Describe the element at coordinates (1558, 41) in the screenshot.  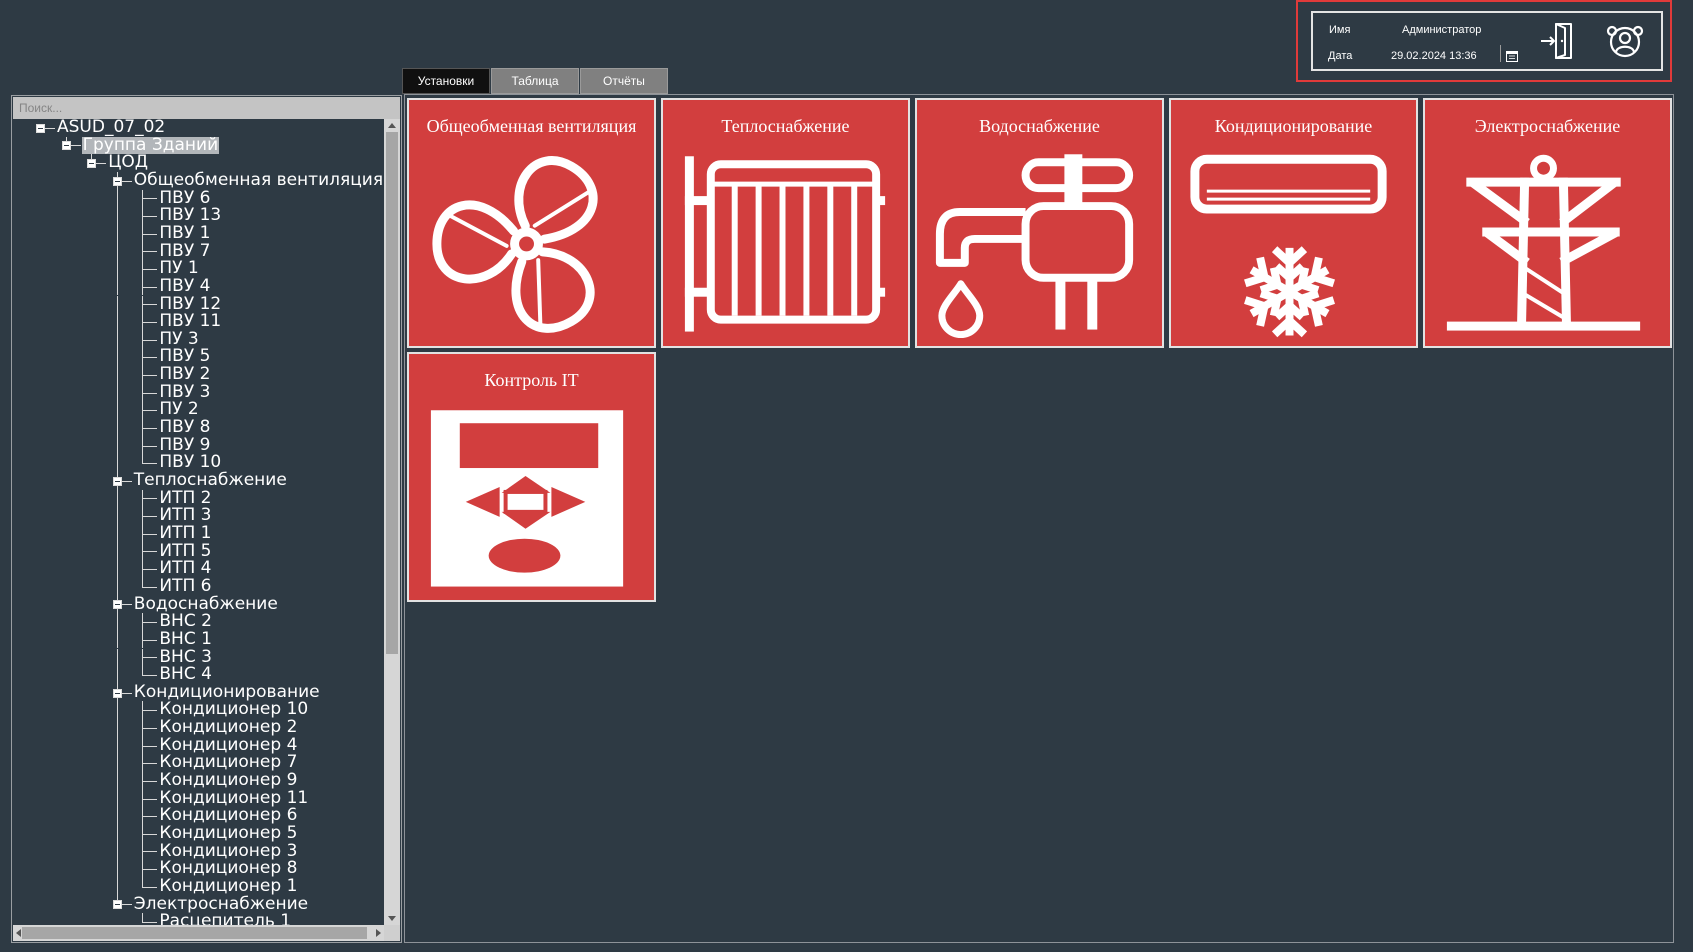
I see `logout-icon` at that location.